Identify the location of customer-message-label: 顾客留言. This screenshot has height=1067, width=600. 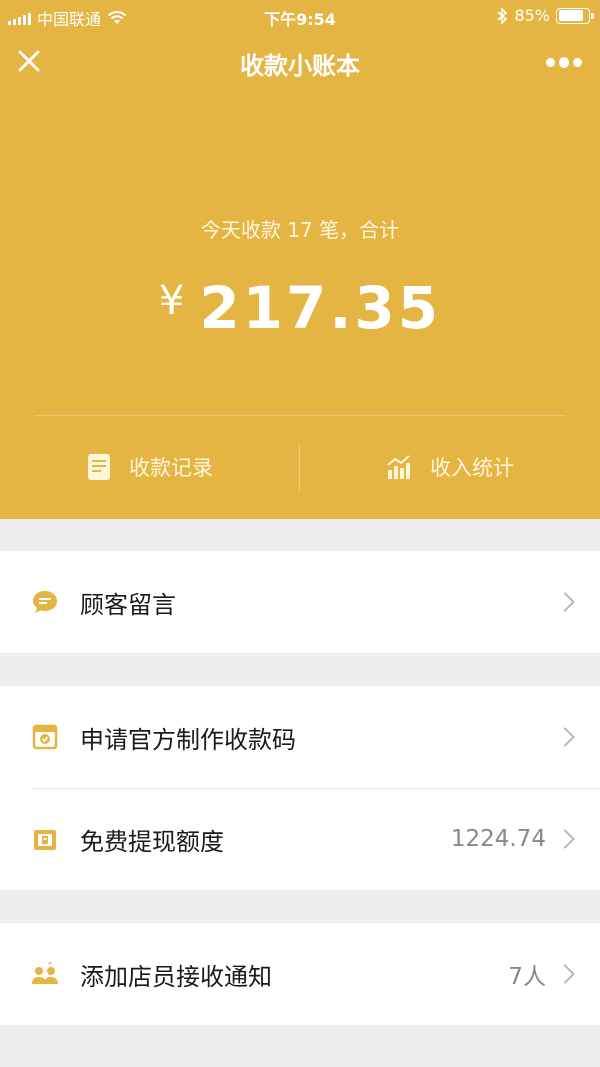
(128, 604).